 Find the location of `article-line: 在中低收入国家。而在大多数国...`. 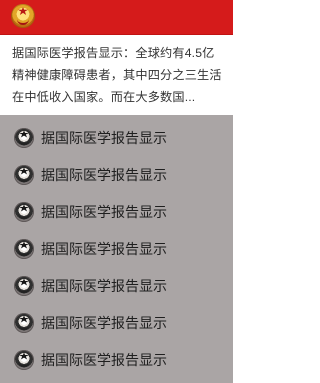

article-line: 在中低收入国家。而在大多数国... is located at coordinates (104, 97).